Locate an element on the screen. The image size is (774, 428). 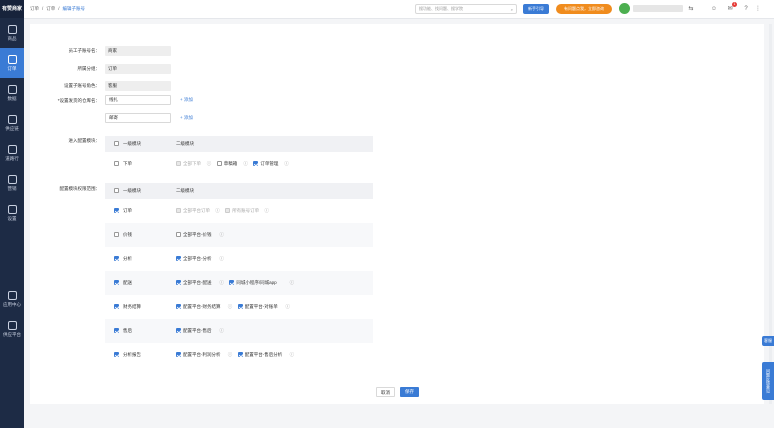
avatar is located at coordinates (624, 8).